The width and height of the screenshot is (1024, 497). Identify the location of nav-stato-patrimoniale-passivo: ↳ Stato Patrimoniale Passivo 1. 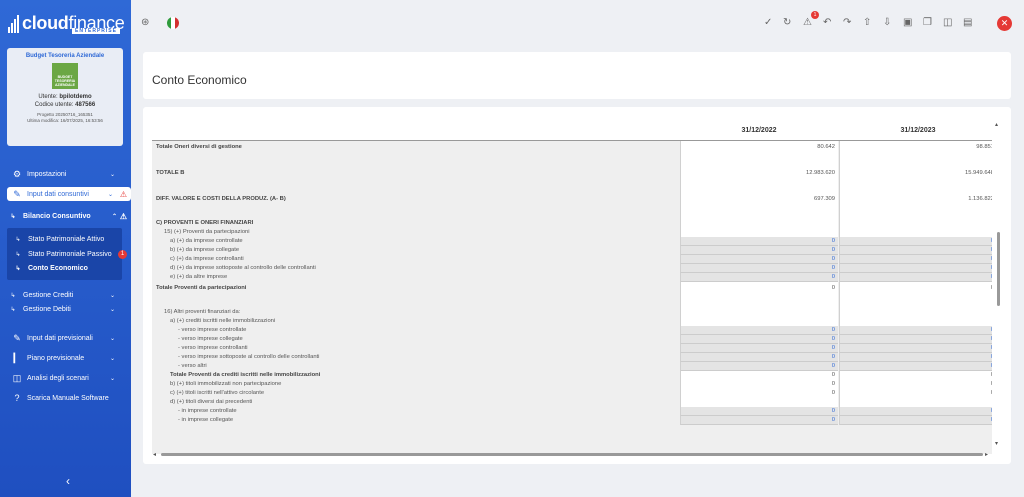
(65, 254).